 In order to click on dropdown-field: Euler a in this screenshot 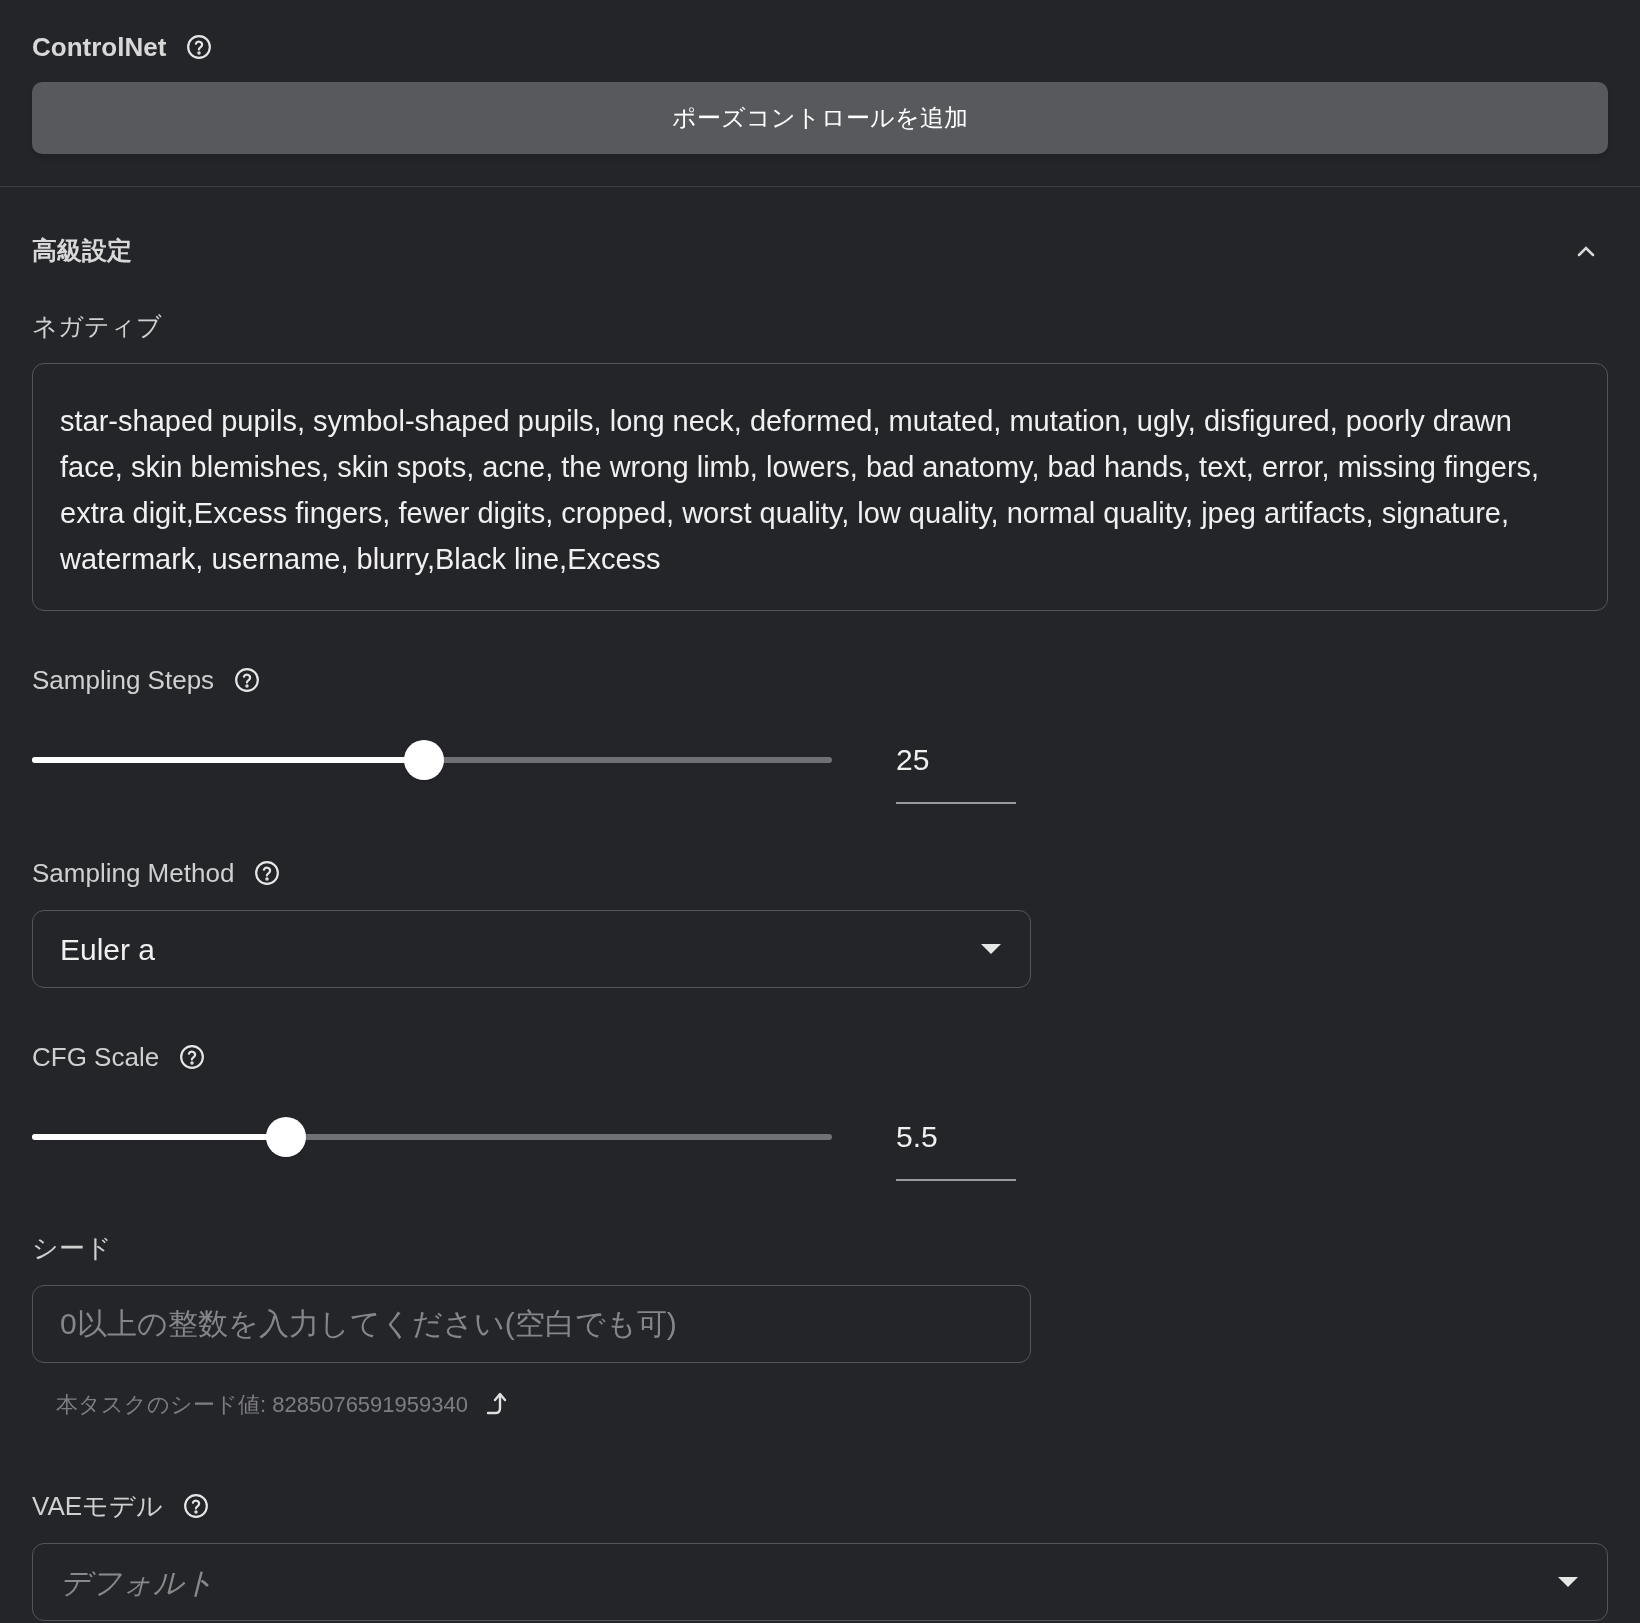, I will do `click(531, 949)`.